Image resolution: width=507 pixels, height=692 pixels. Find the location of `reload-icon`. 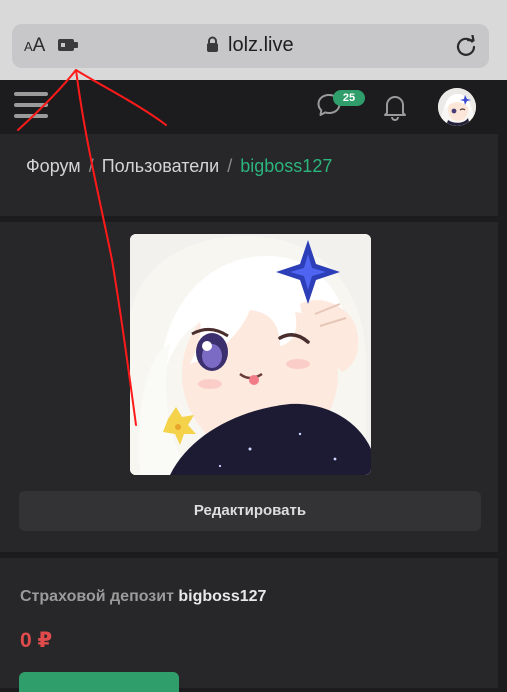

reload-icon is located at coordinates (466, 46).